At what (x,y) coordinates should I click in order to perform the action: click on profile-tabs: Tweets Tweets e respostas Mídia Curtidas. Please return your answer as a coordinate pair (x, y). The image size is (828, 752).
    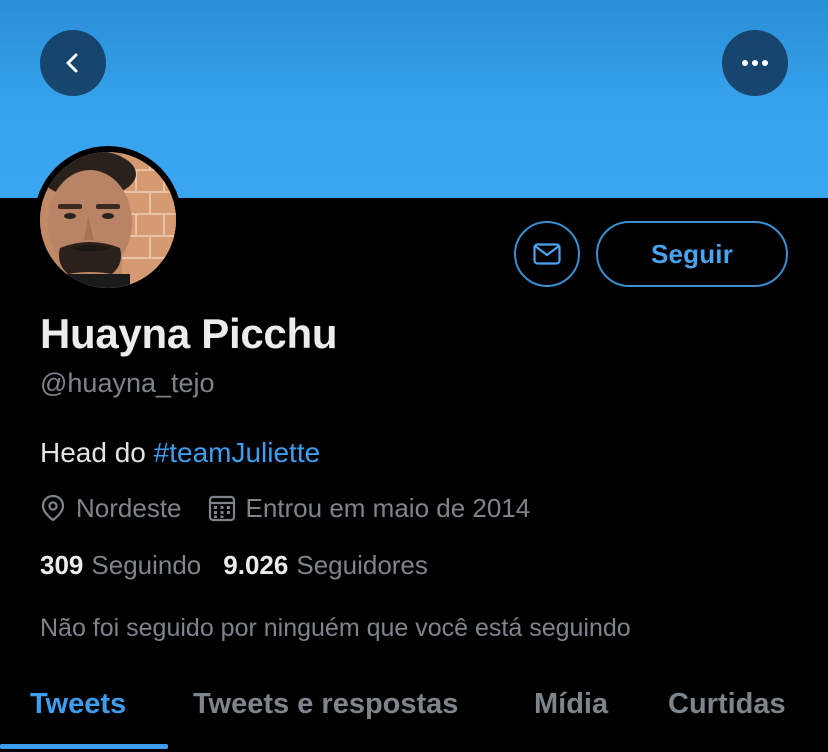
    Looking at the image, I should click on (414, 717).